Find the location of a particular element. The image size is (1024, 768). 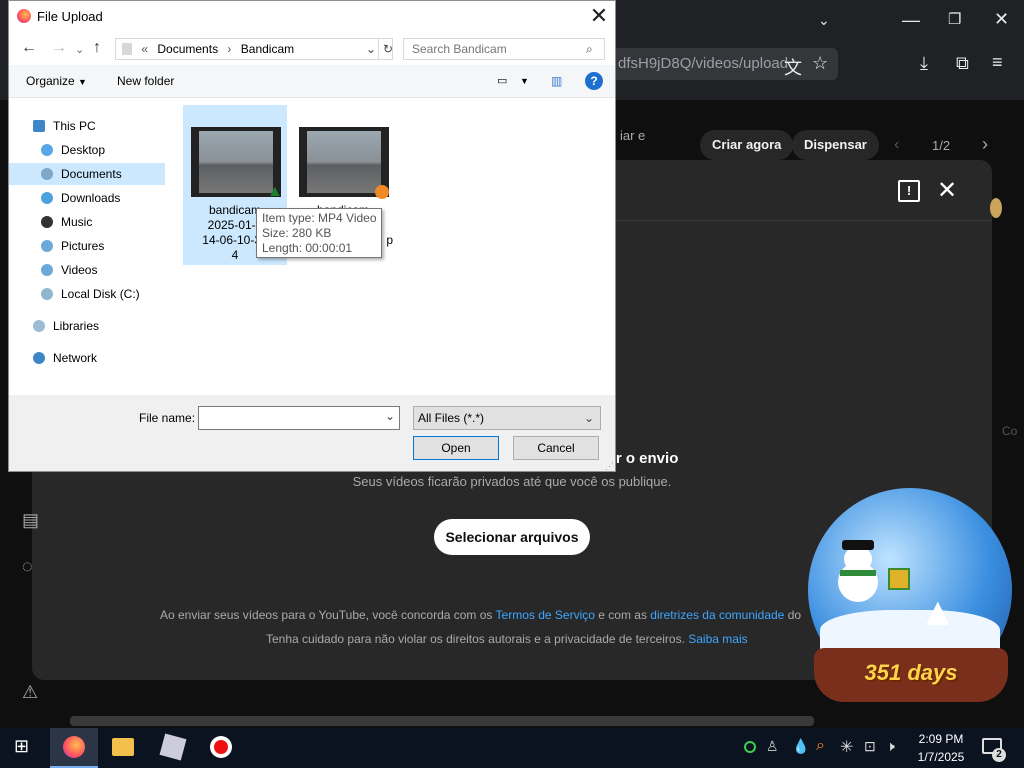

days-counter: 351 days is located at coordinates (911, 672).